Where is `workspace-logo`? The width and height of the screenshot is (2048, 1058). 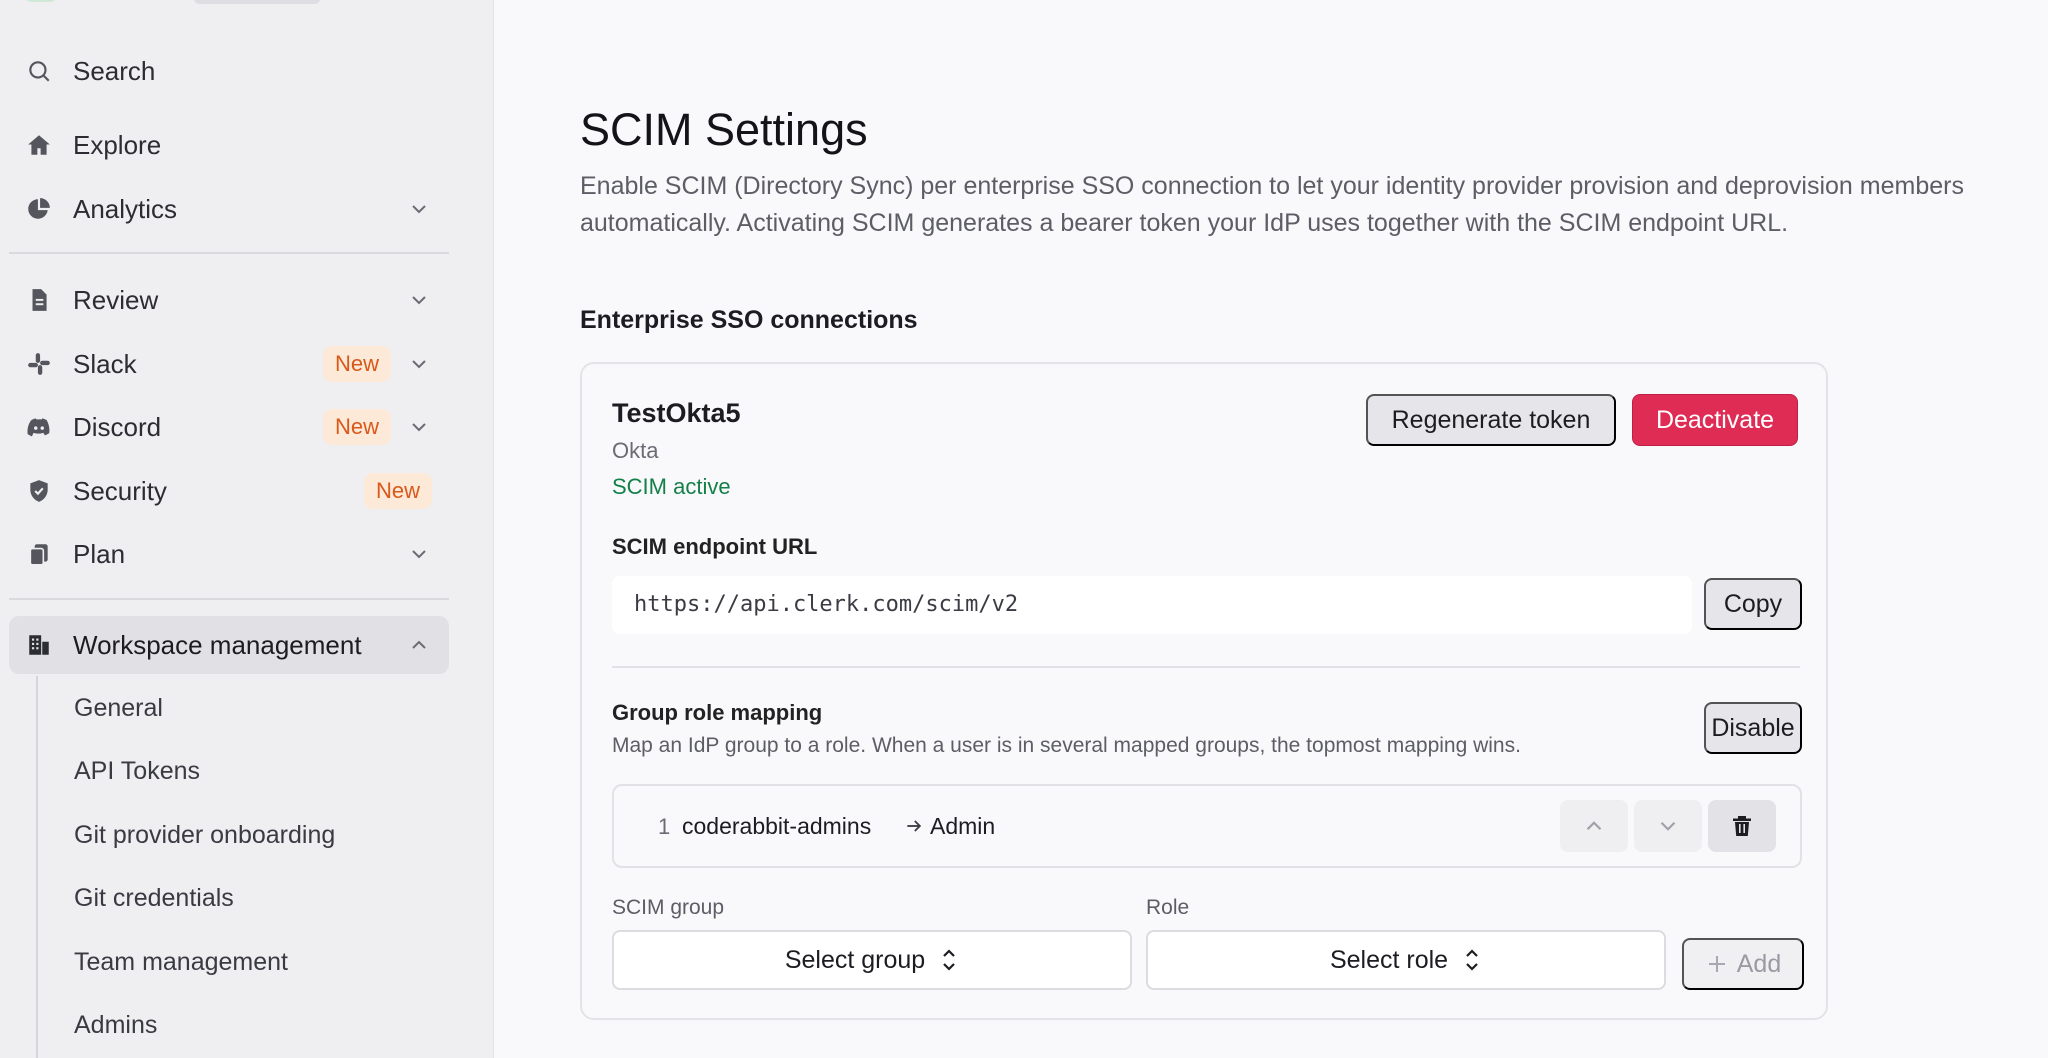 workspace-logo is located at coordinates (41, 1).